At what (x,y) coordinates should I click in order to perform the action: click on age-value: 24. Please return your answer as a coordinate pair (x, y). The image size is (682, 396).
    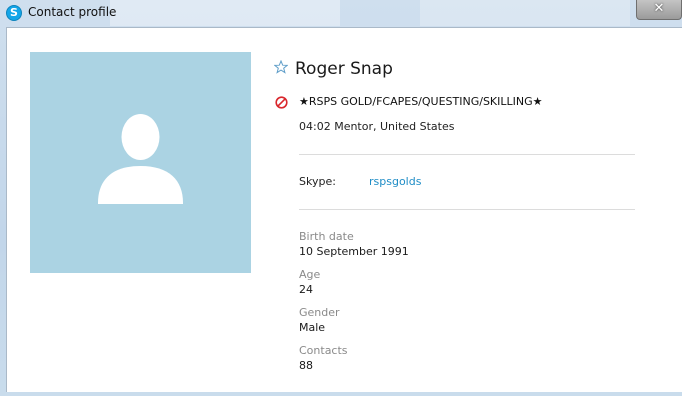
    Looking at the image, I should click on (306, 289).